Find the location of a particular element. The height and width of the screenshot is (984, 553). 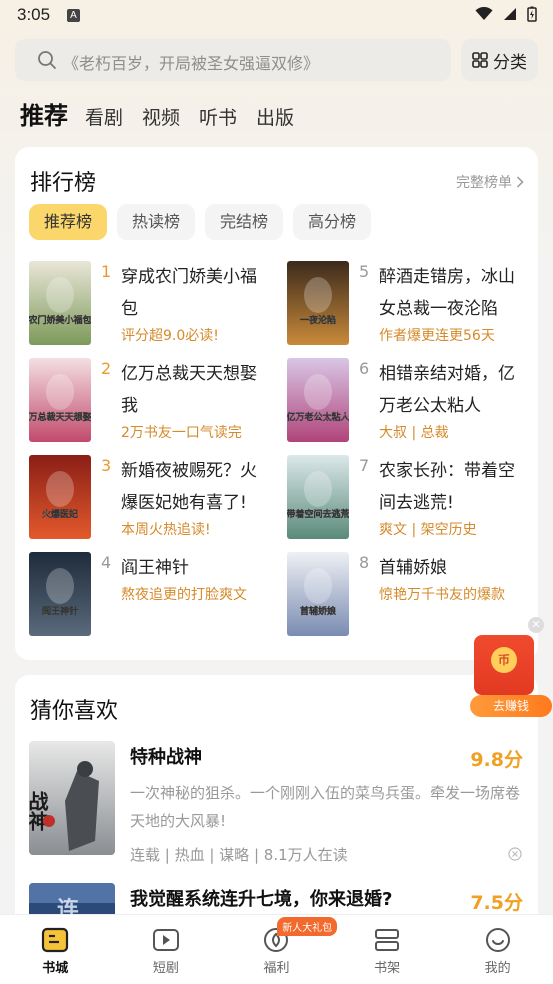

rank-number: 7 is located at coordinates (364, 465).